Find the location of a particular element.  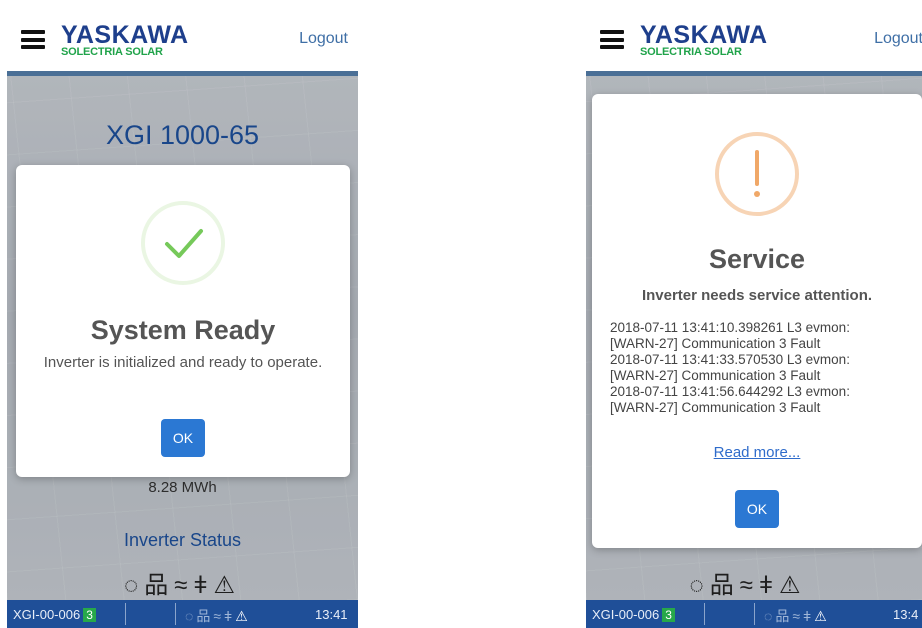

status-time: 13:41 is located at coordinates (331, 614).